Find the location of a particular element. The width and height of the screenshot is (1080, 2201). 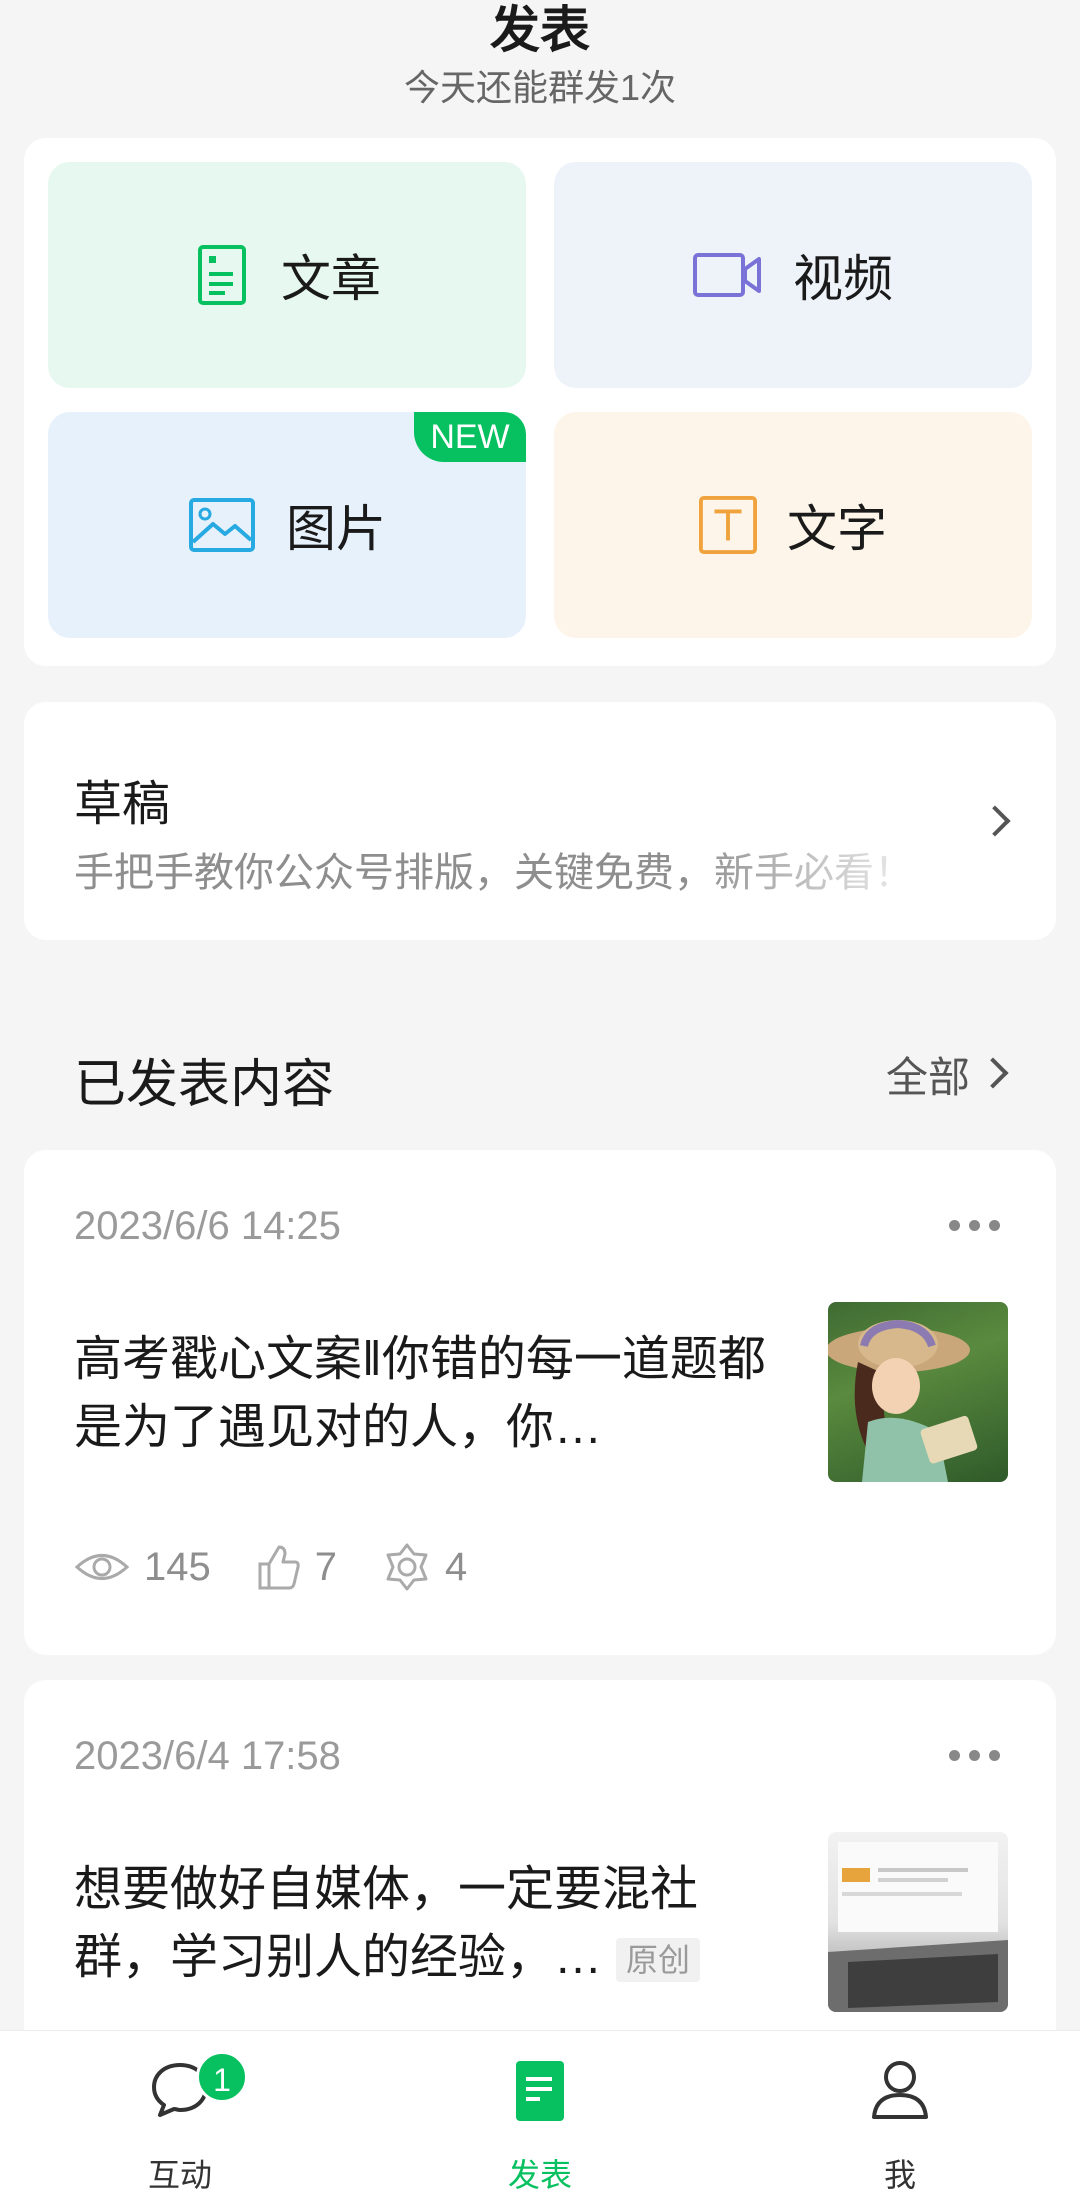

person-icon is located at coordinates (900, 2092).